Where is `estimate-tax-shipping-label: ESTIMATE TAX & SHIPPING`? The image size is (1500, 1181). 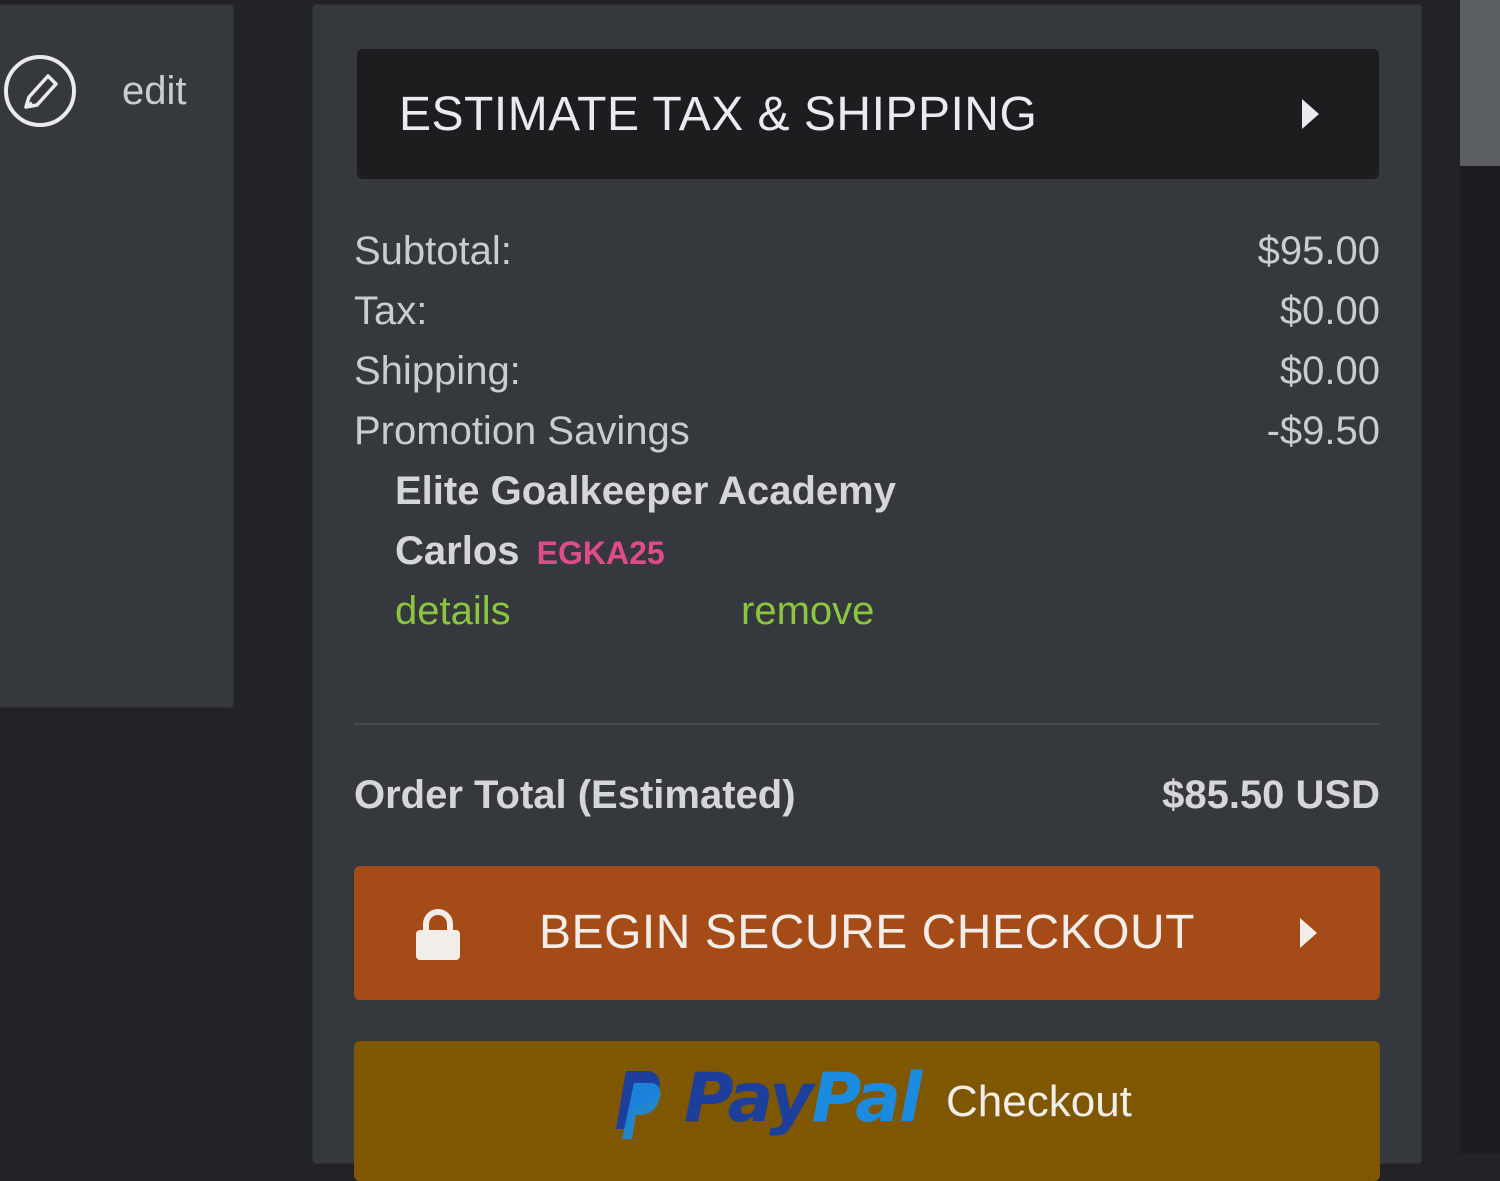
estimate-tax-shipping-label: ESTIMATE TAX & SHIPPING is located at coordinates (718, 114).